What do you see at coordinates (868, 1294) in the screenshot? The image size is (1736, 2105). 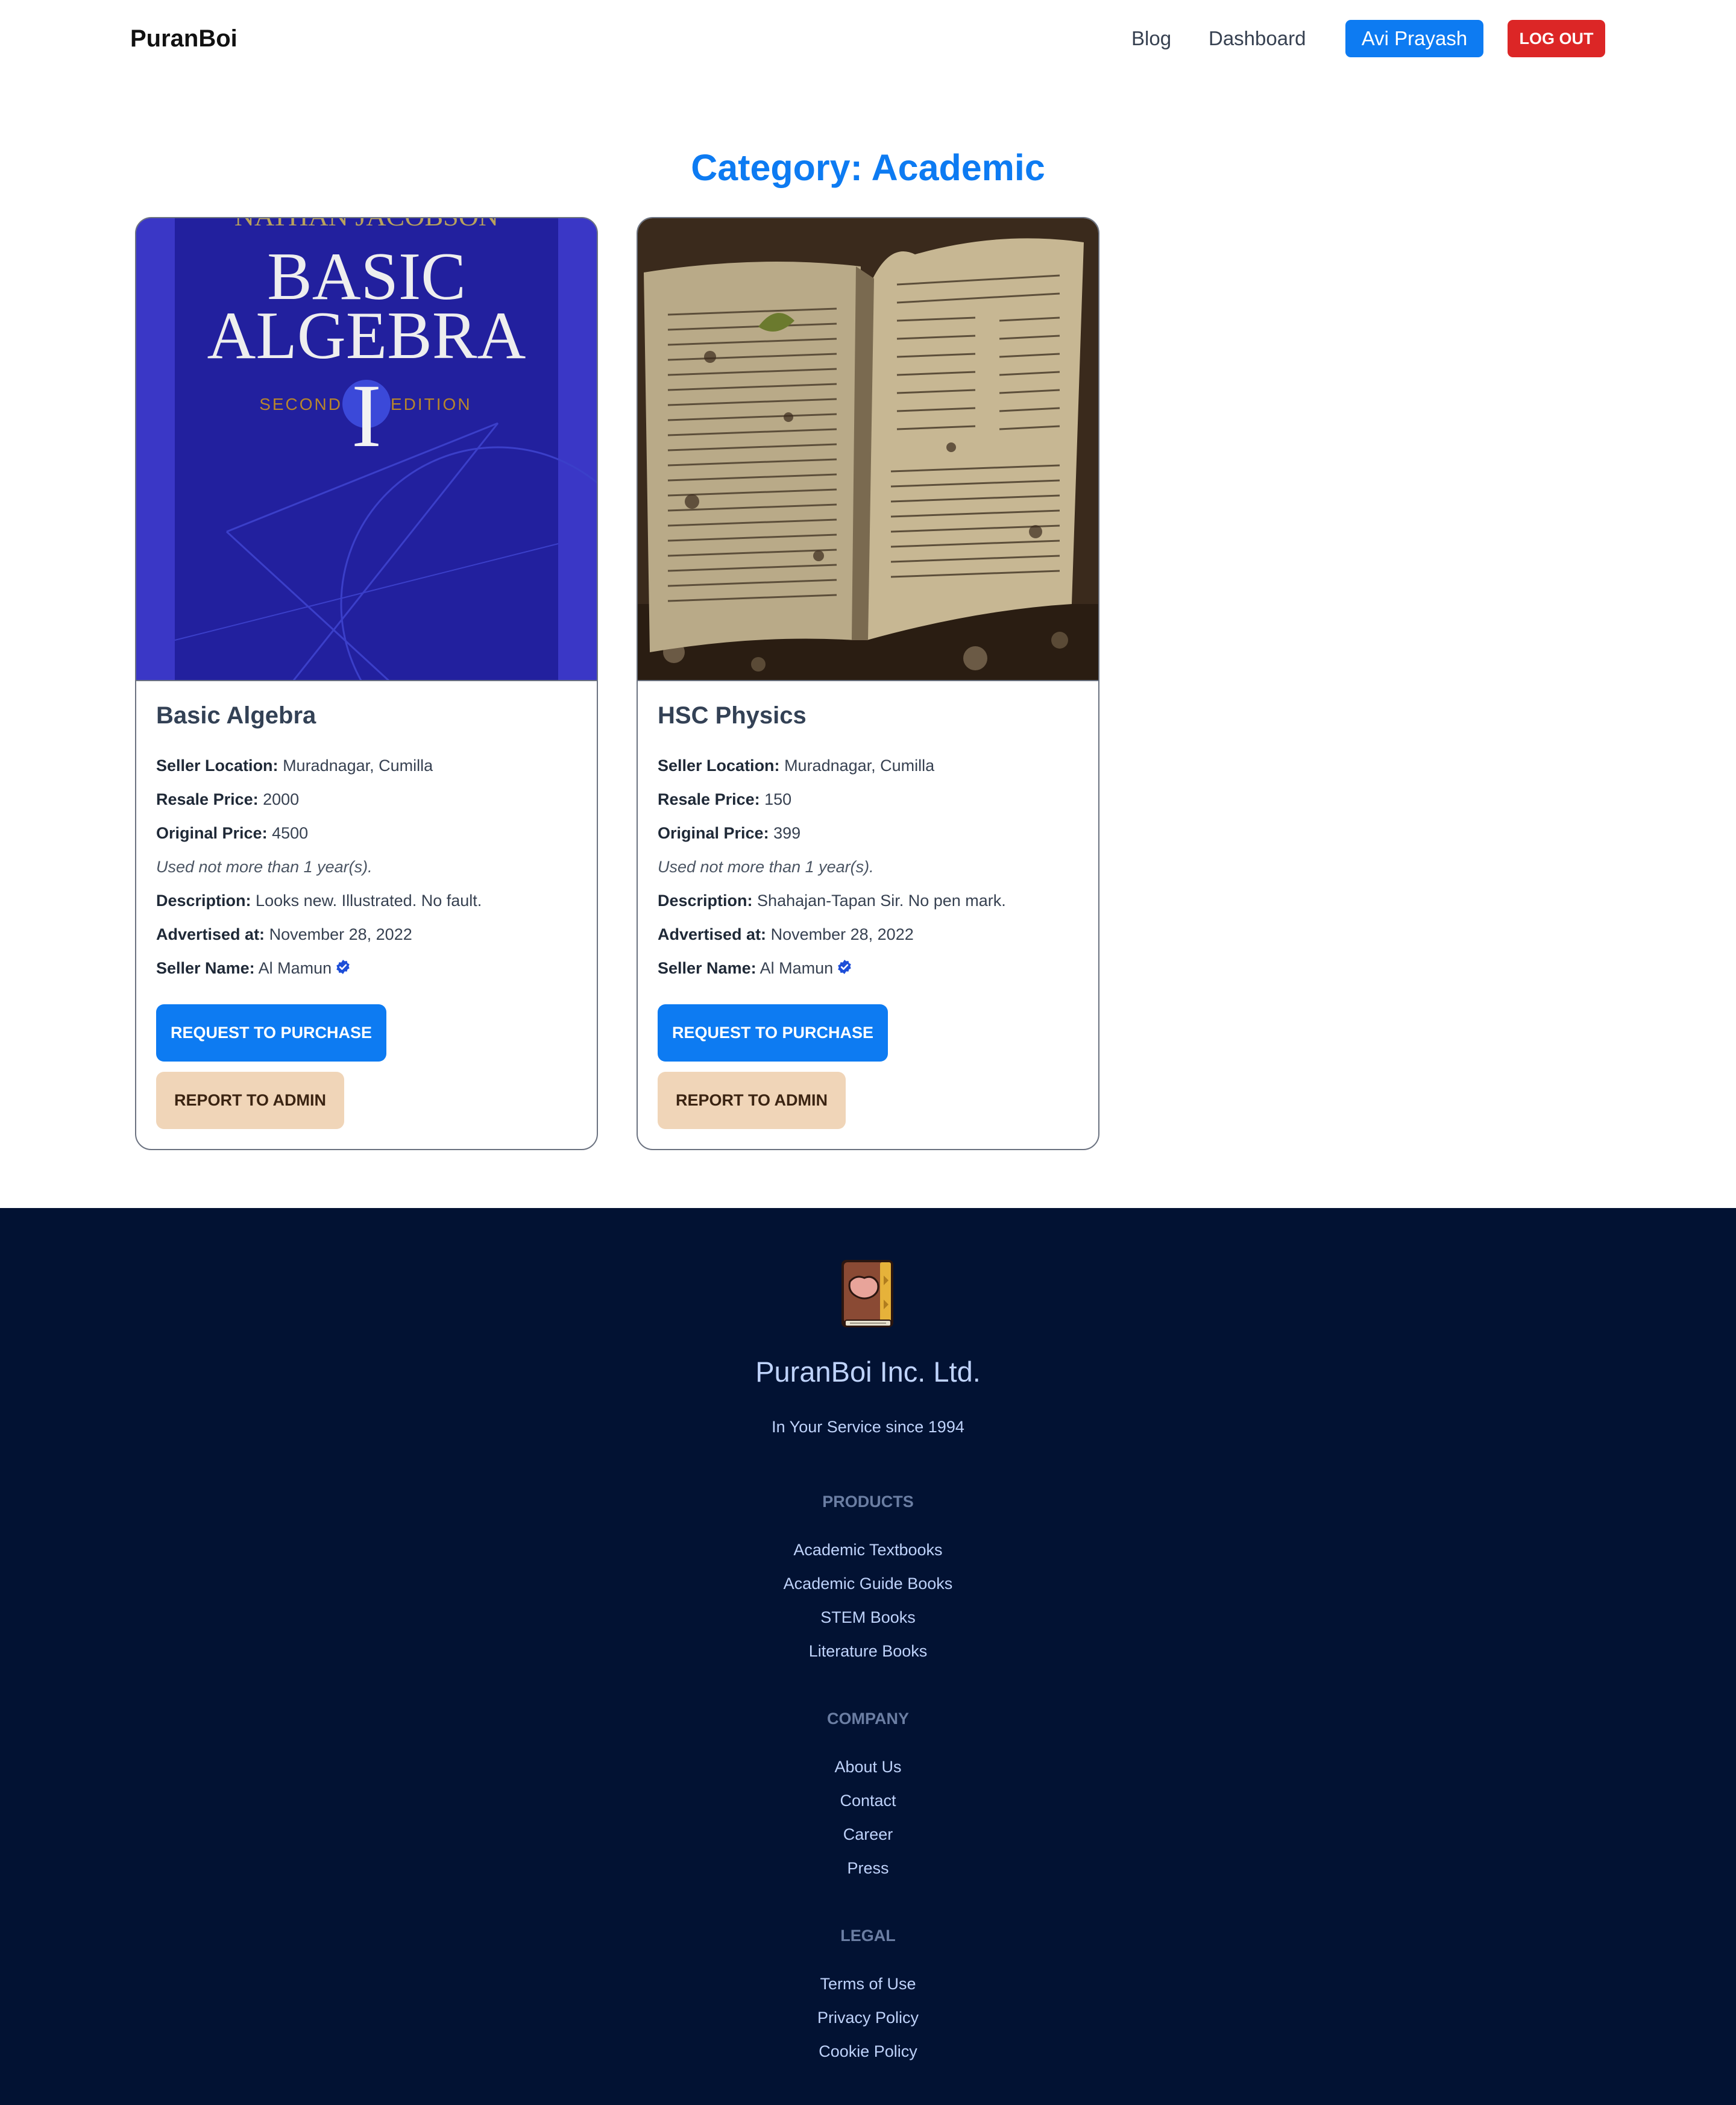 I see `book-icon` at bounding box center [868, 1294].